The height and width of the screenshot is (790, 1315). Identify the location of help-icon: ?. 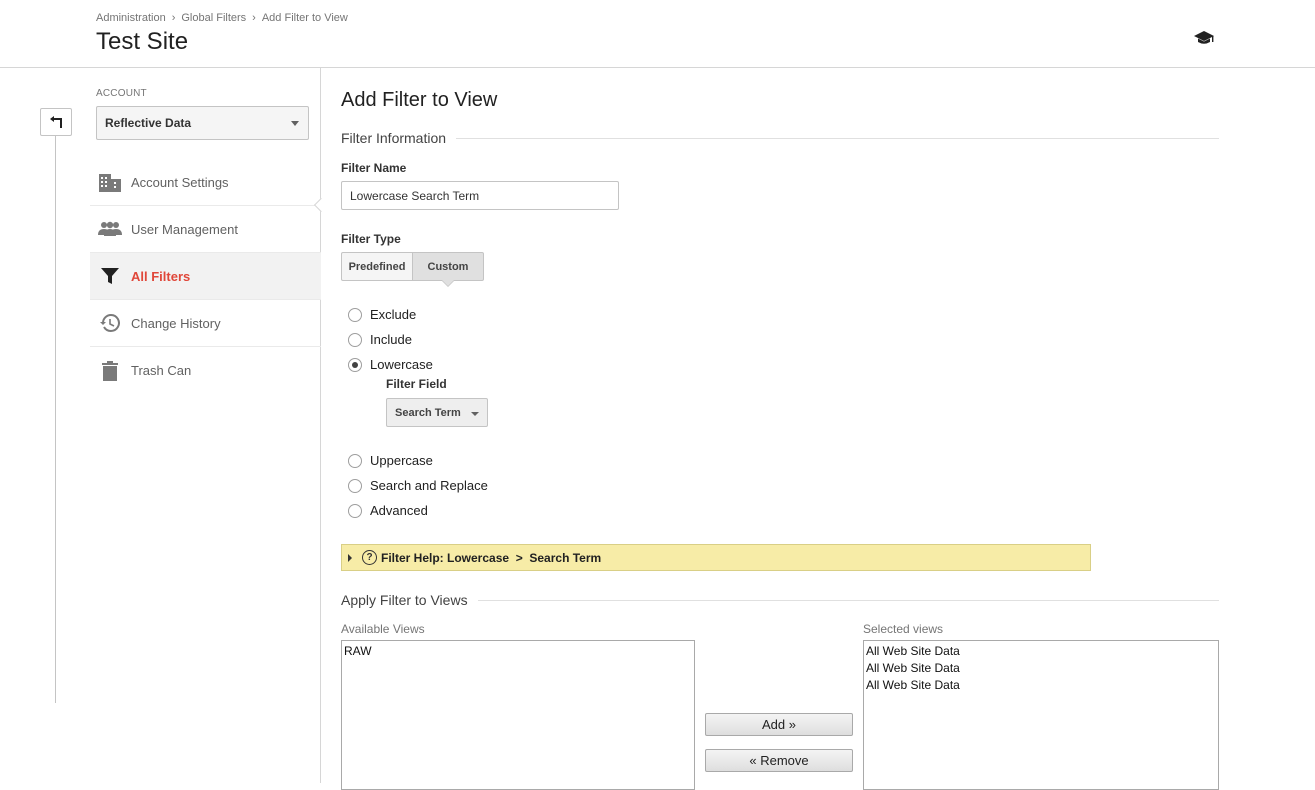
(369, 557).